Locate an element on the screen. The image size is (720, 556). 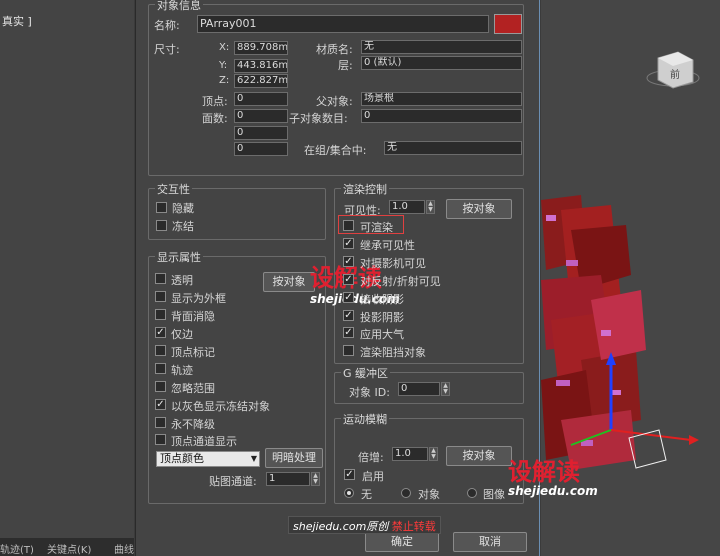
display-option-label: 顶点通道显示 is located at coordinates (204, 441).